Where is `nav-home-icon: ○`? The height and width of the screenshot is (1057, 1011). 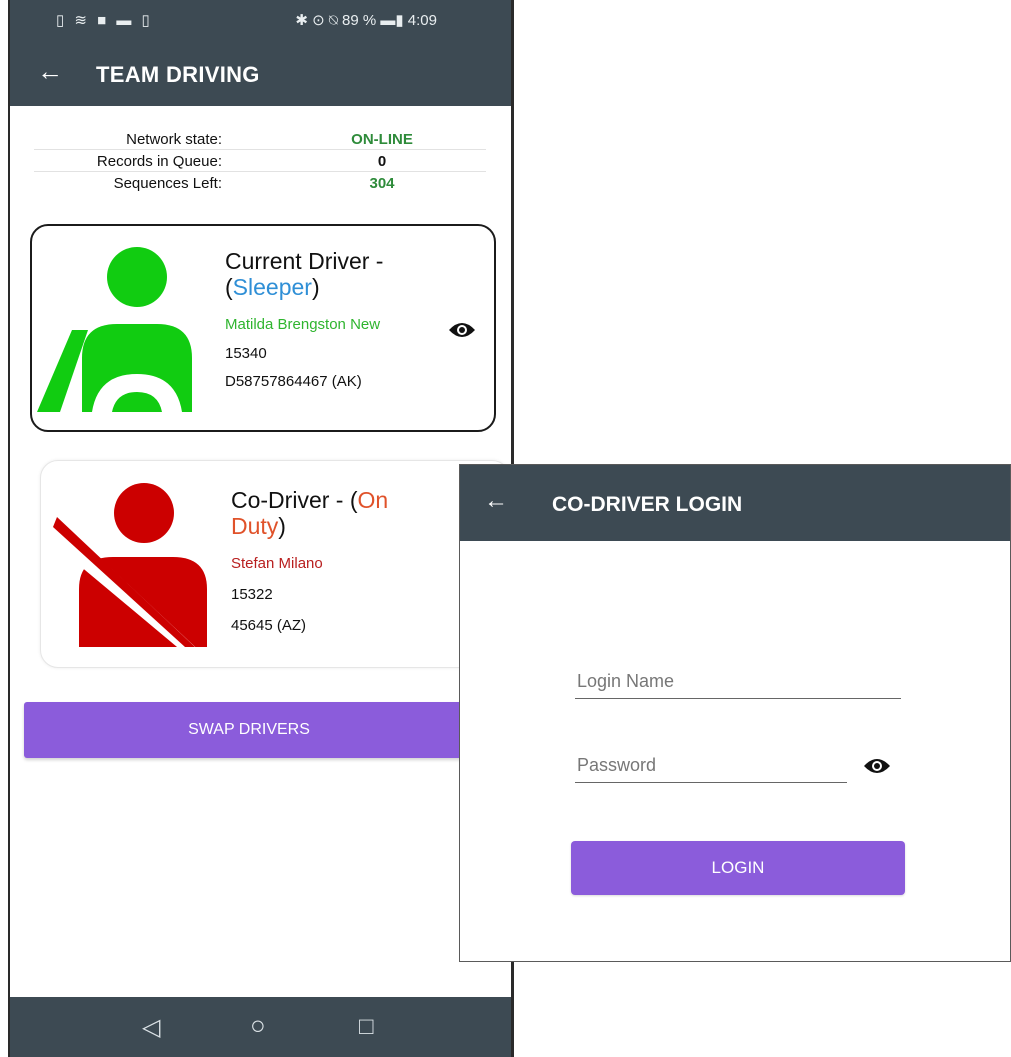 nav-home-icon: ○ is located at coordinates (258, 1025).